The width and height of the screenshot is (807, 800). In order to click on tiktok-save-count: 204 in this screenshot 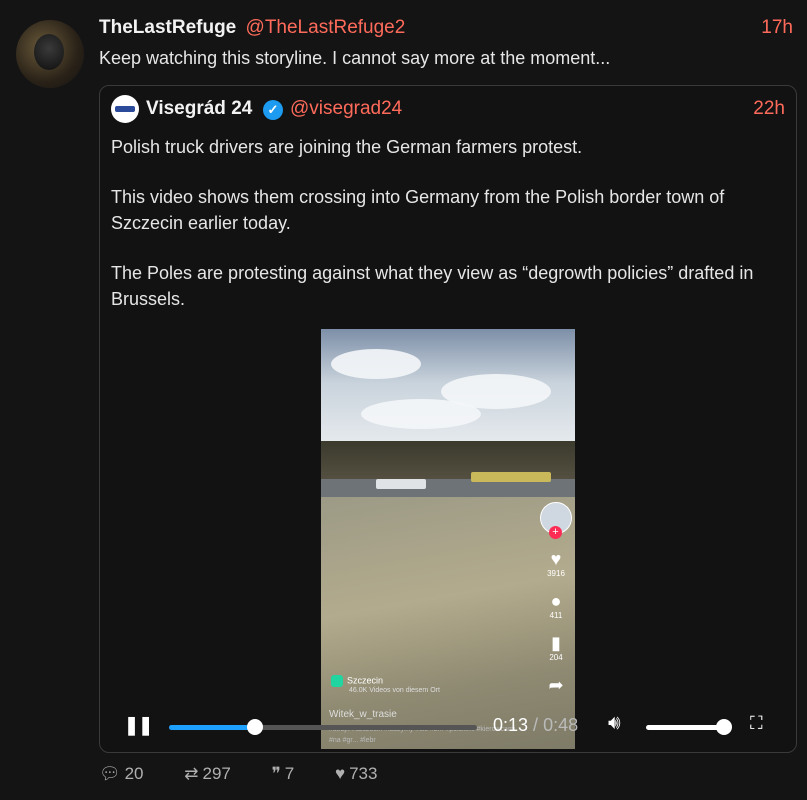, I will do `click(556, 657)`.